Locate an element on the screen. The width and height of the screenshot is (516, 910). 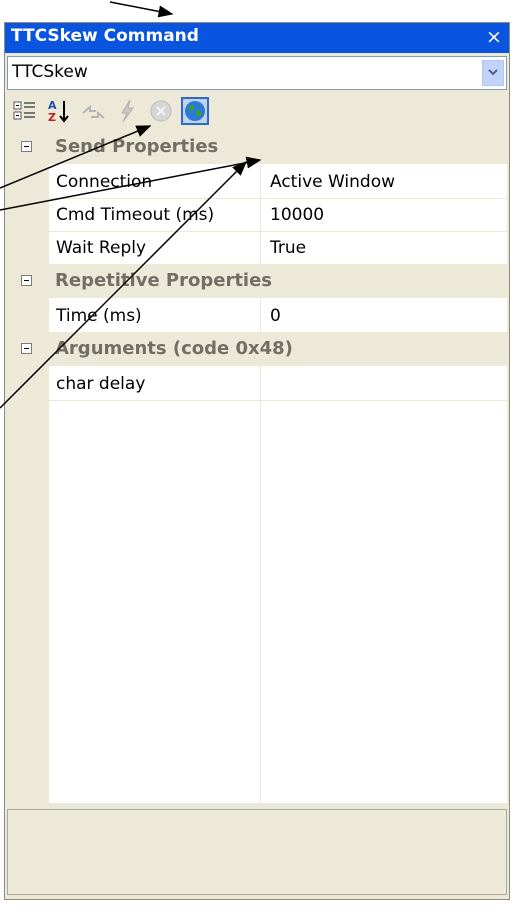
category-label: Repetitive Properties is located at coordinates (164, 280).